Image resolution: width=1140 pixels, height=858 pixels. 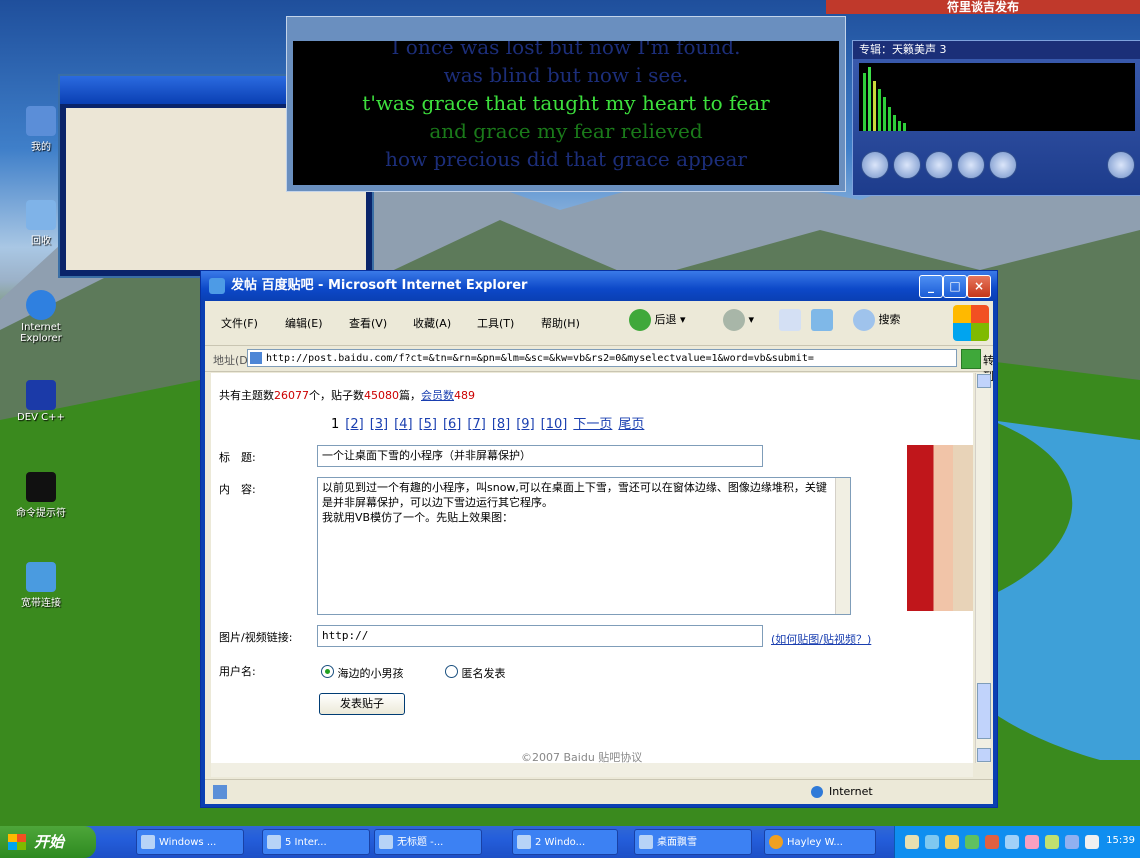 I want to click on start-label: 开始, so click(x=49, y=842).